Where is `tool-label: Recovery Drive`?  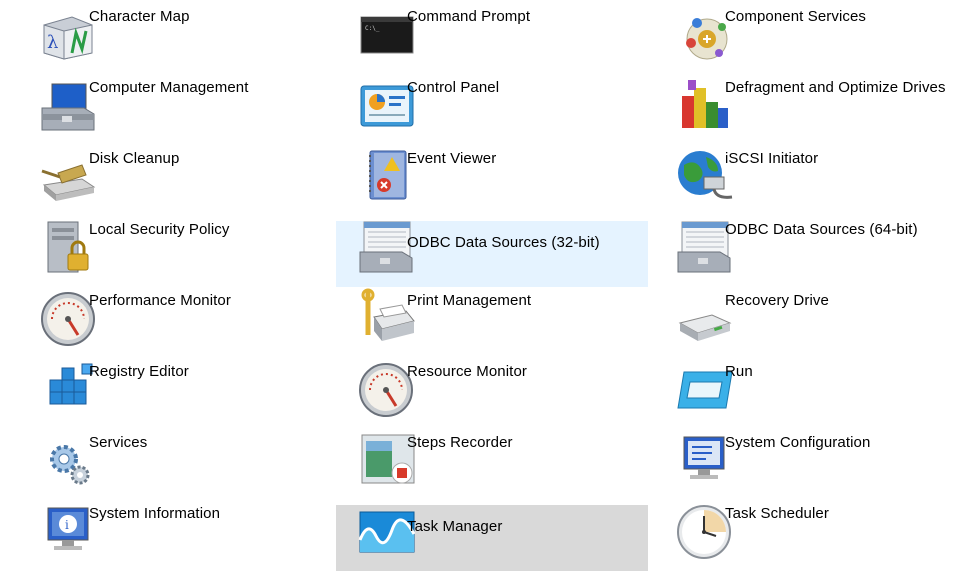 tool-label: Recovery Drive is located at coordinates (777, 300).